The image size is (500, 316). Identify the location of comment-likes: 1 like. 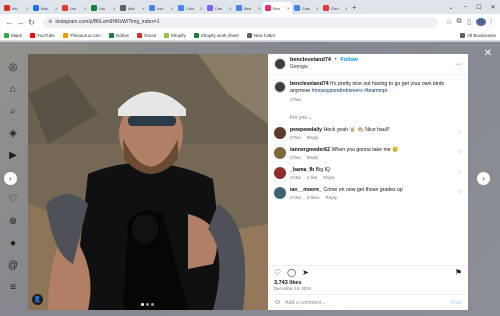
(312, 177).